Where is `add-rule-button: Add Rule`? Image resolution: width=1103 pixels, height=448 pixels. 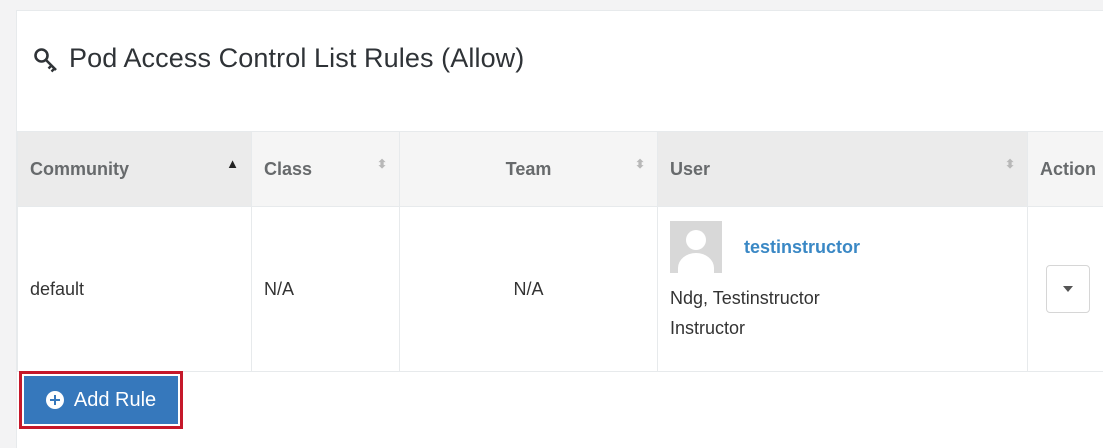
add-rule-button: Add Rule is located at coordinates (101, 400).